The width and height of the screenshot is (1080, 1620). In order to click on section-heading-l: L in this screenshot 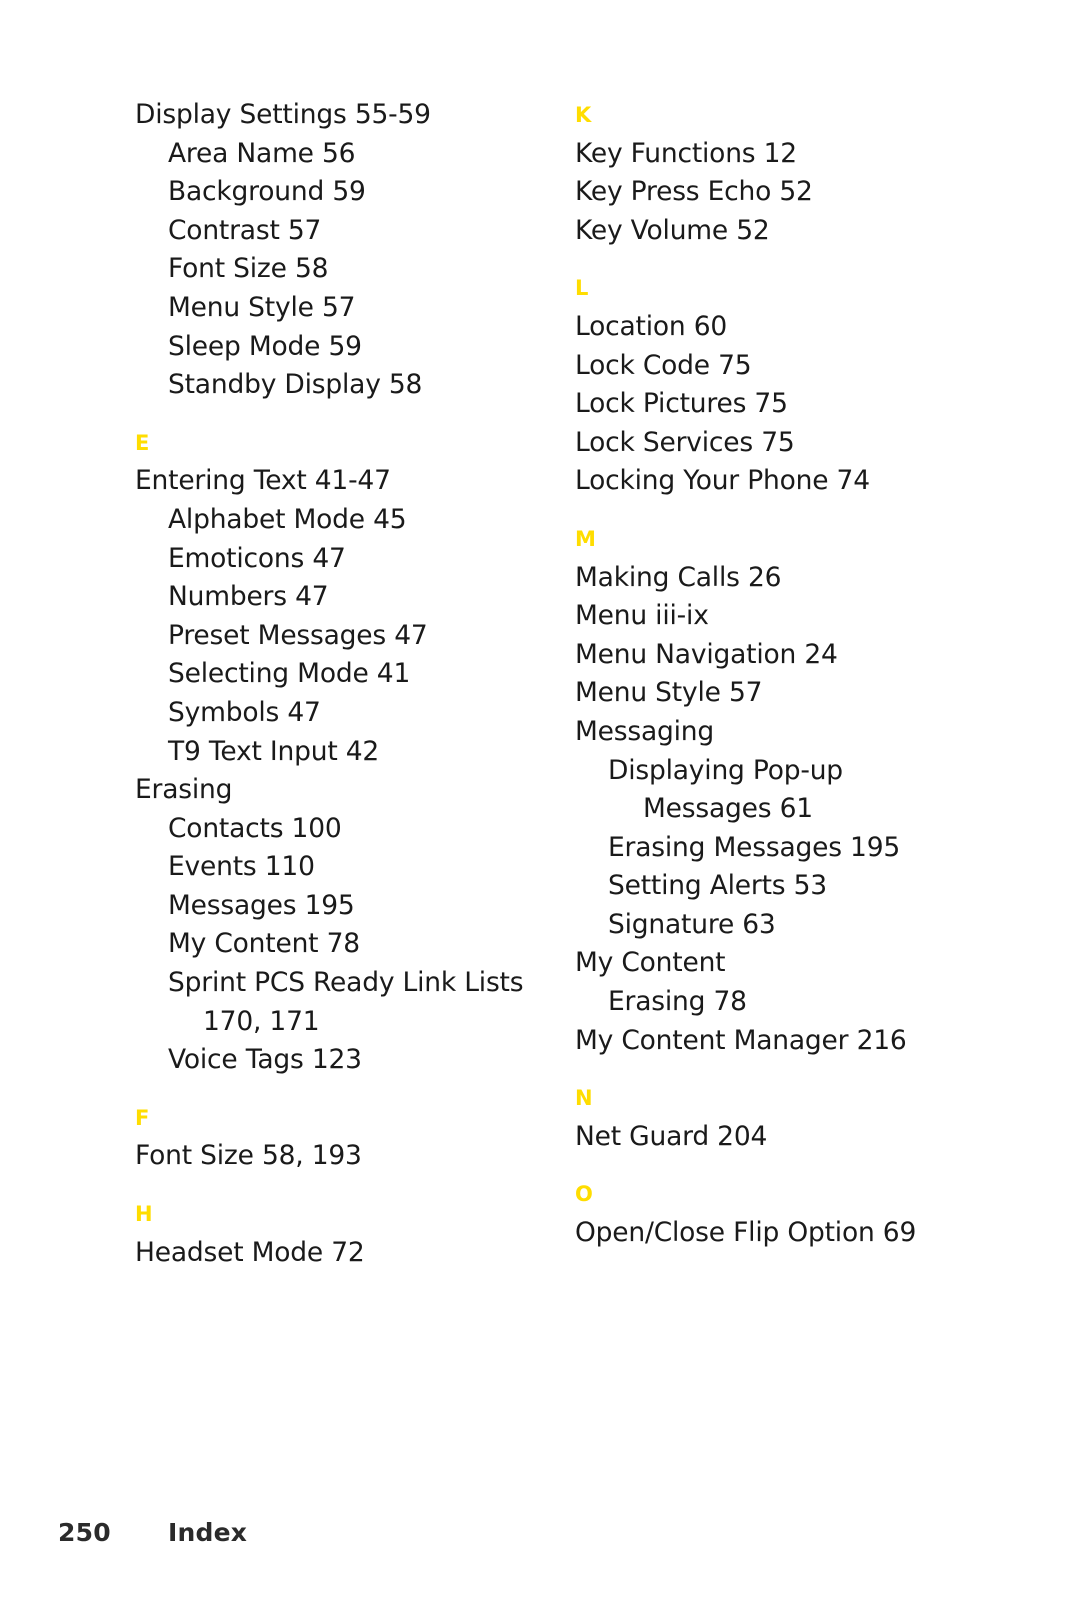, I will do `click(582, 288)`.